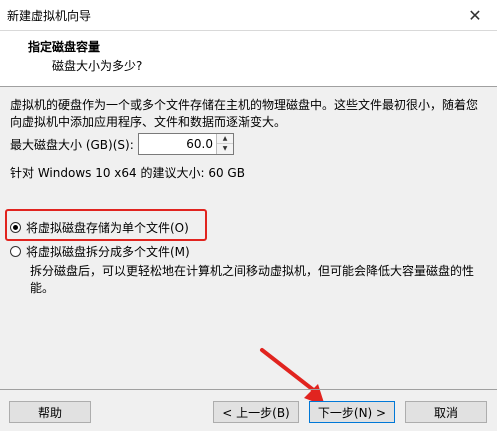 This screenshot has width=497, height=431. I want to click on page-title: 指定磁盘容量, so click(64, 47).